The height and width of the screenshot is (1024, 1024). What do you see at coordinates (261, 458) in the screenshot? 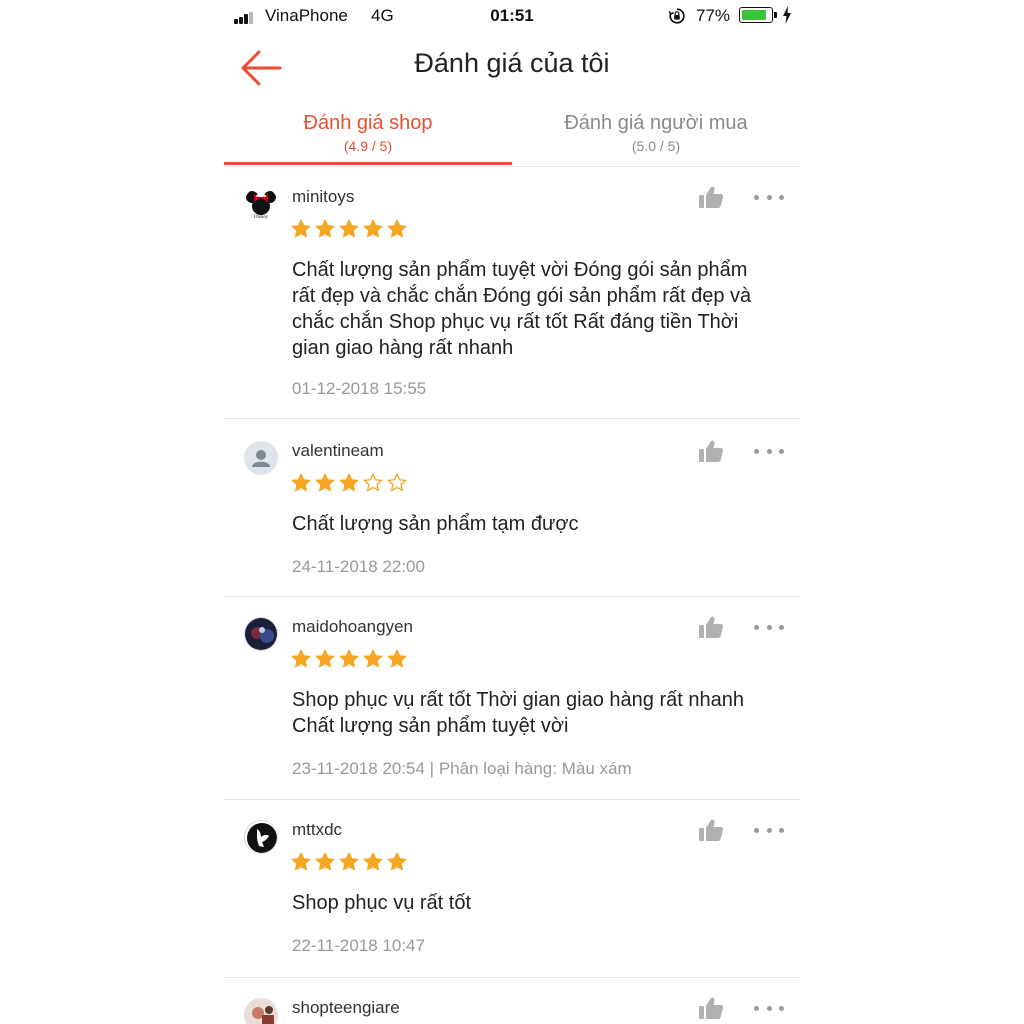
I see `default-user-avatar` at bounding box center [261, 458].